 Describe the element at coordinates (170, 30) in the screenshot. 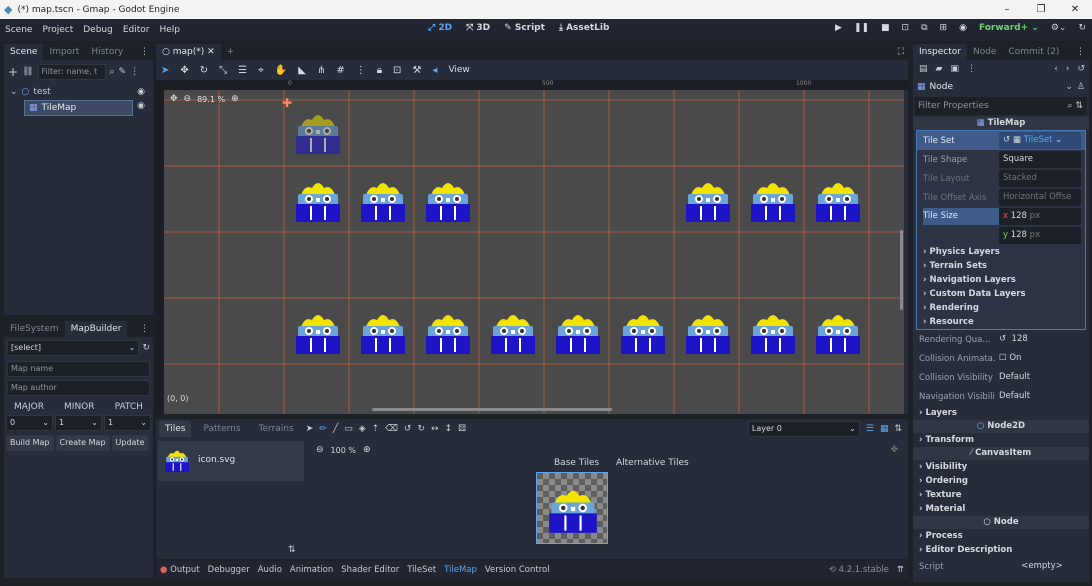

I see `menu-help: Help` at that location.